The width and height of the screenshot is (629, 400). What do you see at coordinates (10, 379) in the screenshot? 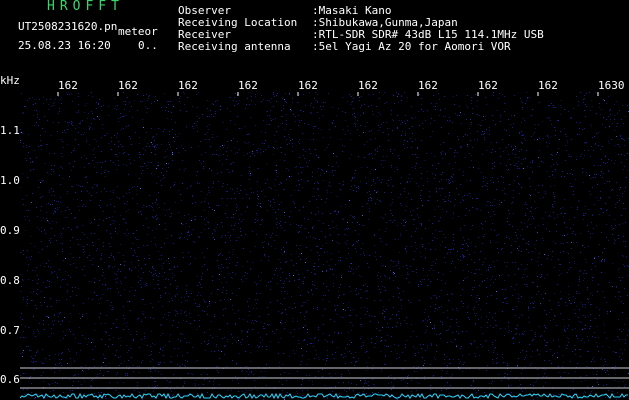
I see `y-tick: 0.6` at bounding box center [10, 379].